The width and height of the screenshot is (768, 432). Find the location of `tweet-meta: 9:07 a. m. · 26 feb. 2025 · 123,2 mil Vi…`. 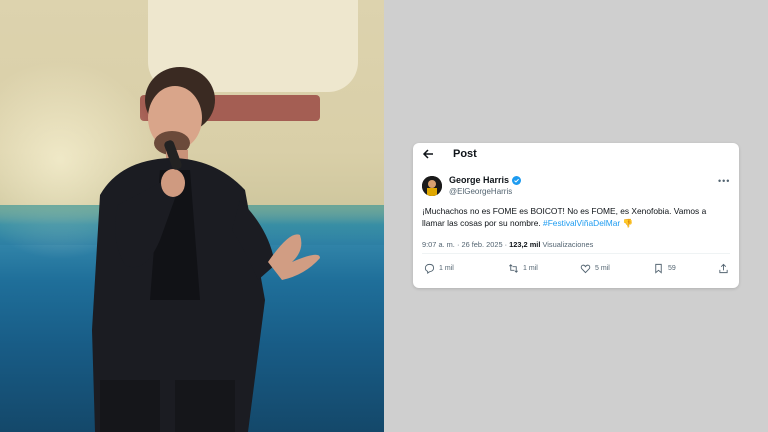

tweet-meta: 9:07 a. m. · 26 feb. 2025 · 123,2 mil Vi… is located at coordinates (507, 244).